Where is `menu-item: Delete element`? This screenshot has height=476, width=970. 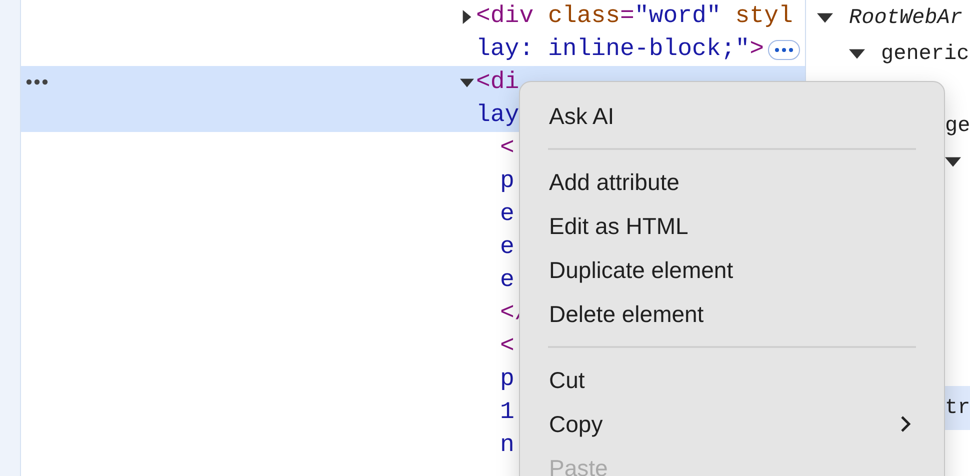
menu-item: Delete element is located at coordinates (732, 314).